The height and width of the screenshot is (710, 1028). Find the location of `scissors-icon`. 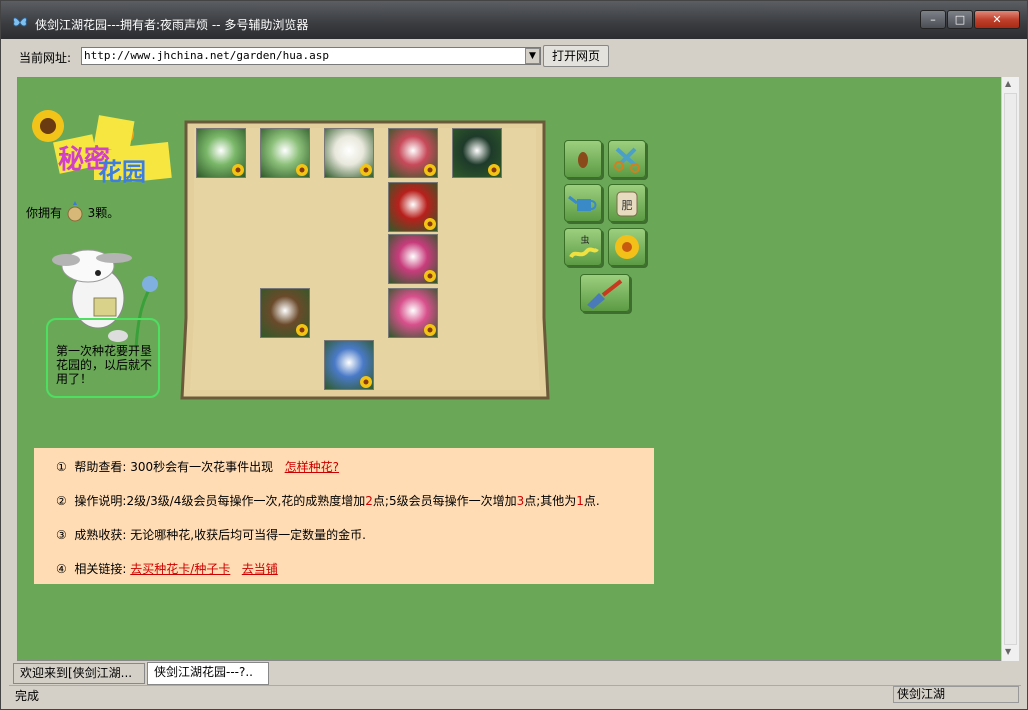

scissors-icon is located at coordinates (627, 160).